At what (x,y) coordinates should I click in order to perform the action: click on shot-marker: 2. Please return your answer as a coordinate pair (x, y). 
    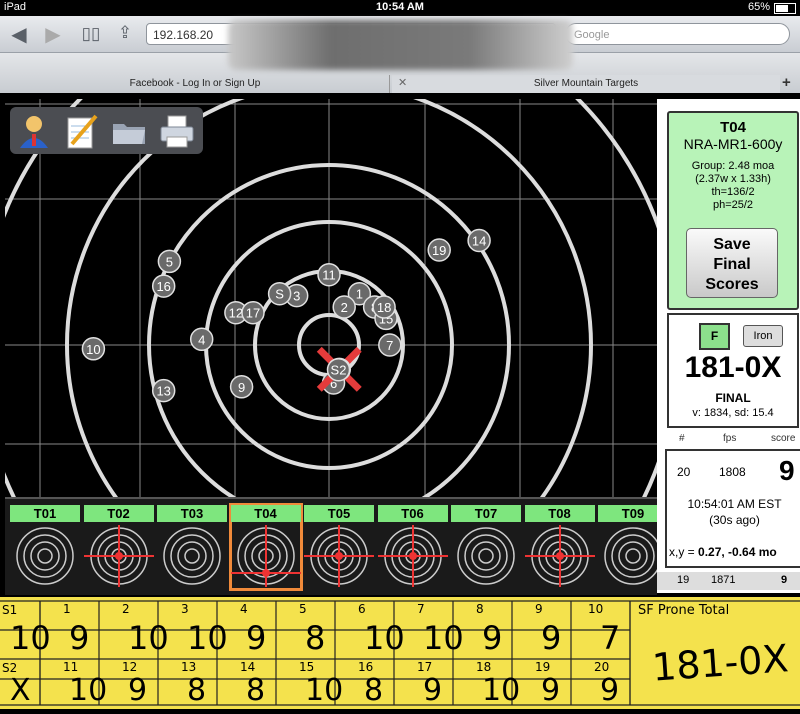
    Looking at the image, I should click on (344, 307).